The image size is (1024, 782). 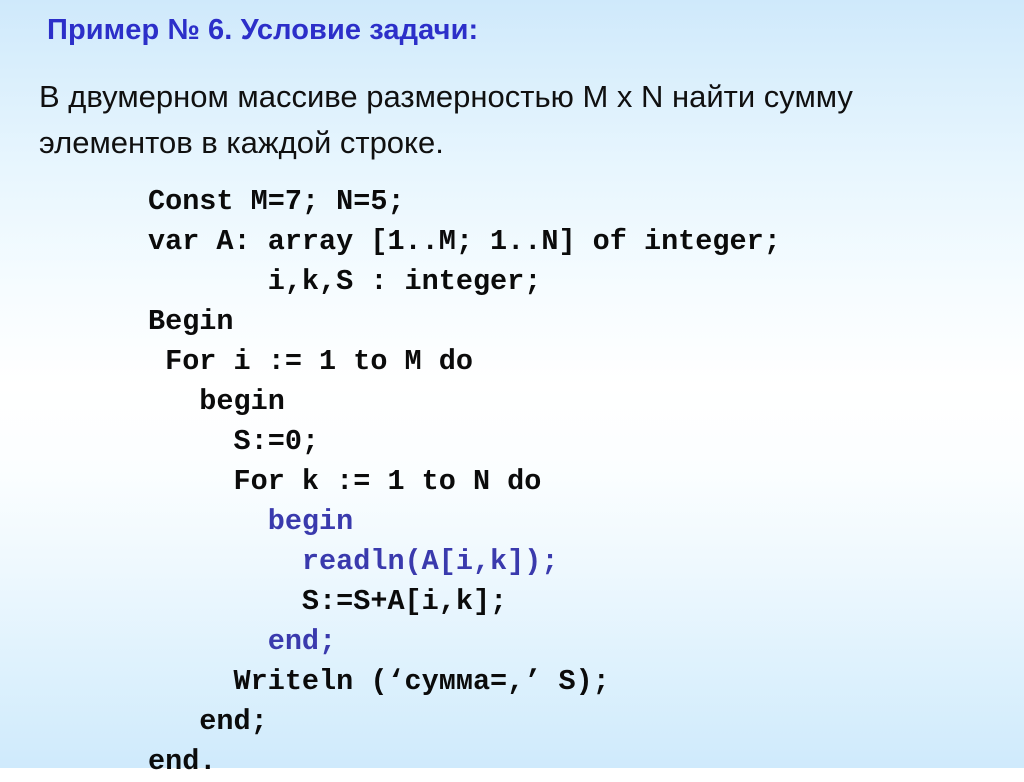 What do you see at coordinates (379, 681) in the screenshot?
I see `code-line: Writeln (‘сумма=,’ S);` at bounding box center [379, 681].